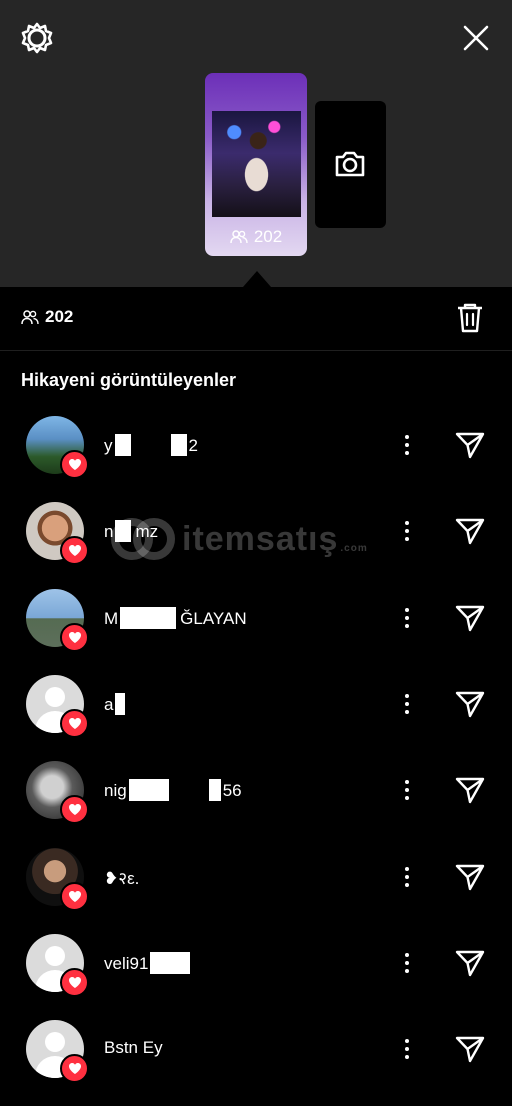 The image size is (512, 1106). What do you see at coordinates (268, 236) in the screenshot?
I see `story-view-count-value: 202` at bounding box center [268, 236].